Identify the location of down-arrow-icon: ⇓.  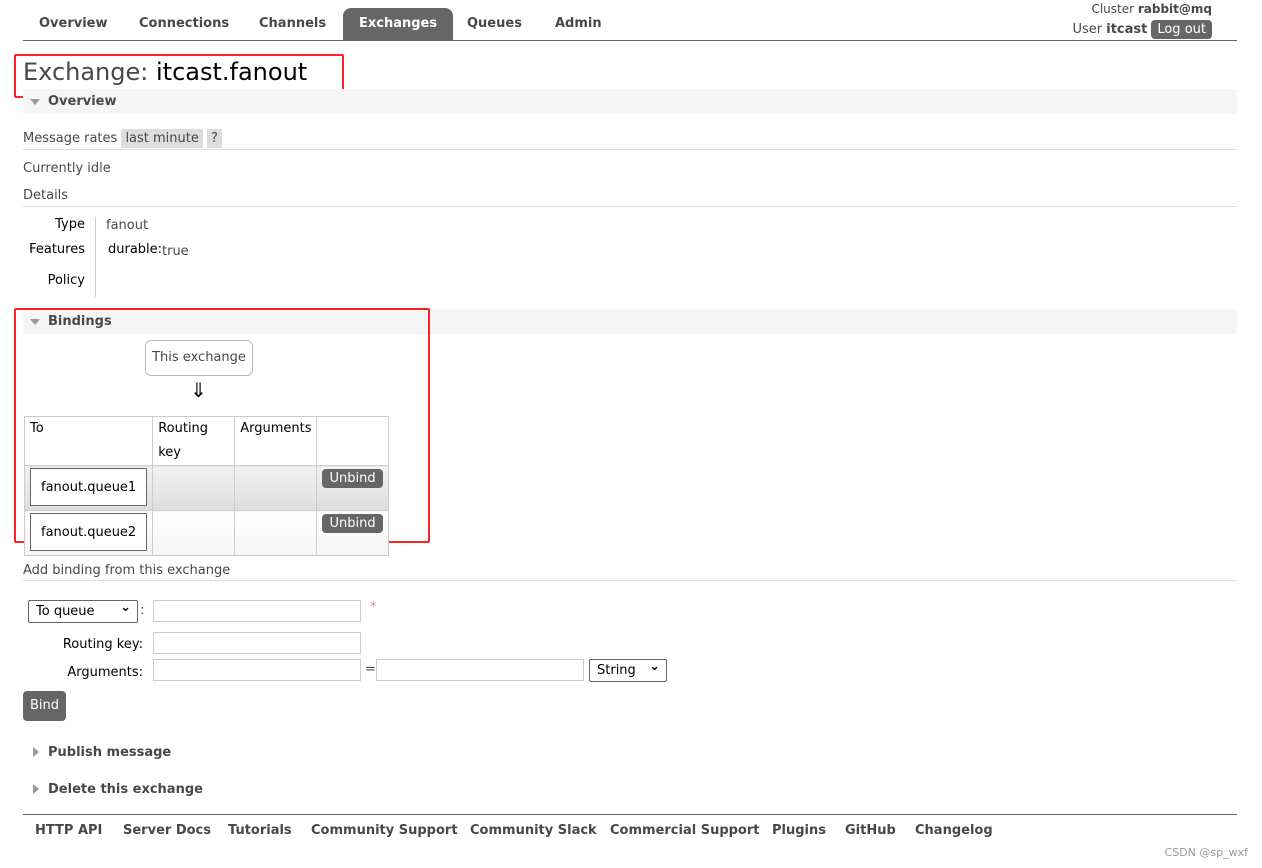
(198, 390).